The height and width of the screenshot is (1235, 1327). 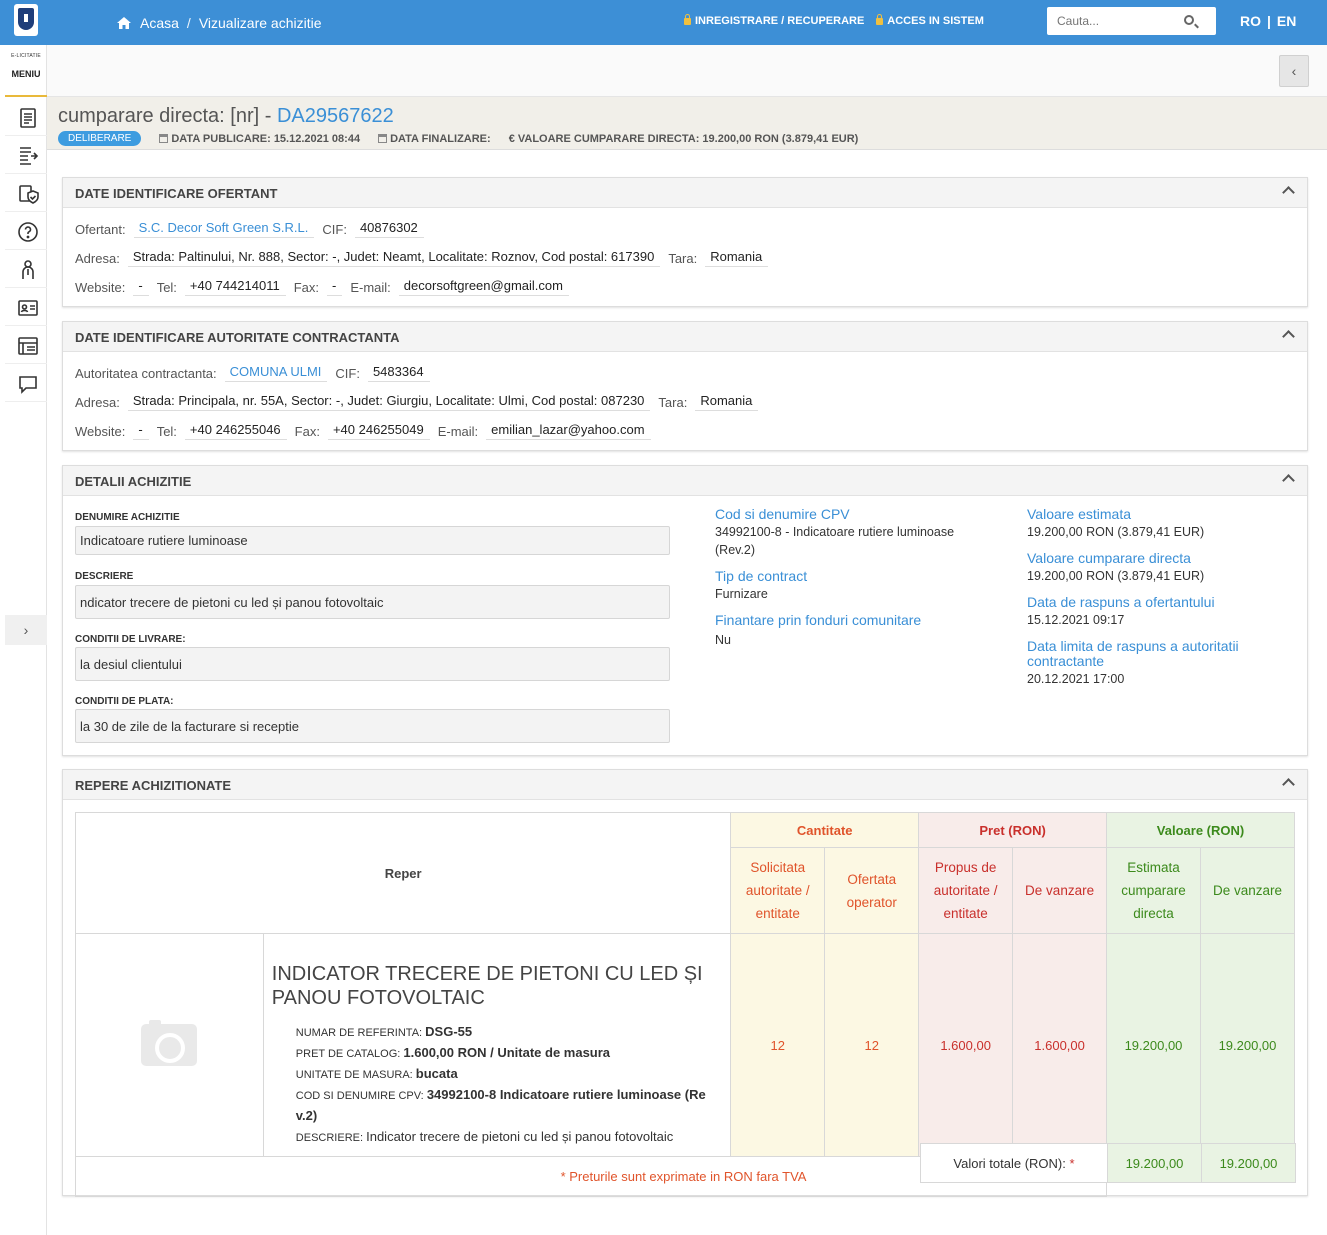 I want to click on language-switch: RO | EN, so click(x=1268, y=21).